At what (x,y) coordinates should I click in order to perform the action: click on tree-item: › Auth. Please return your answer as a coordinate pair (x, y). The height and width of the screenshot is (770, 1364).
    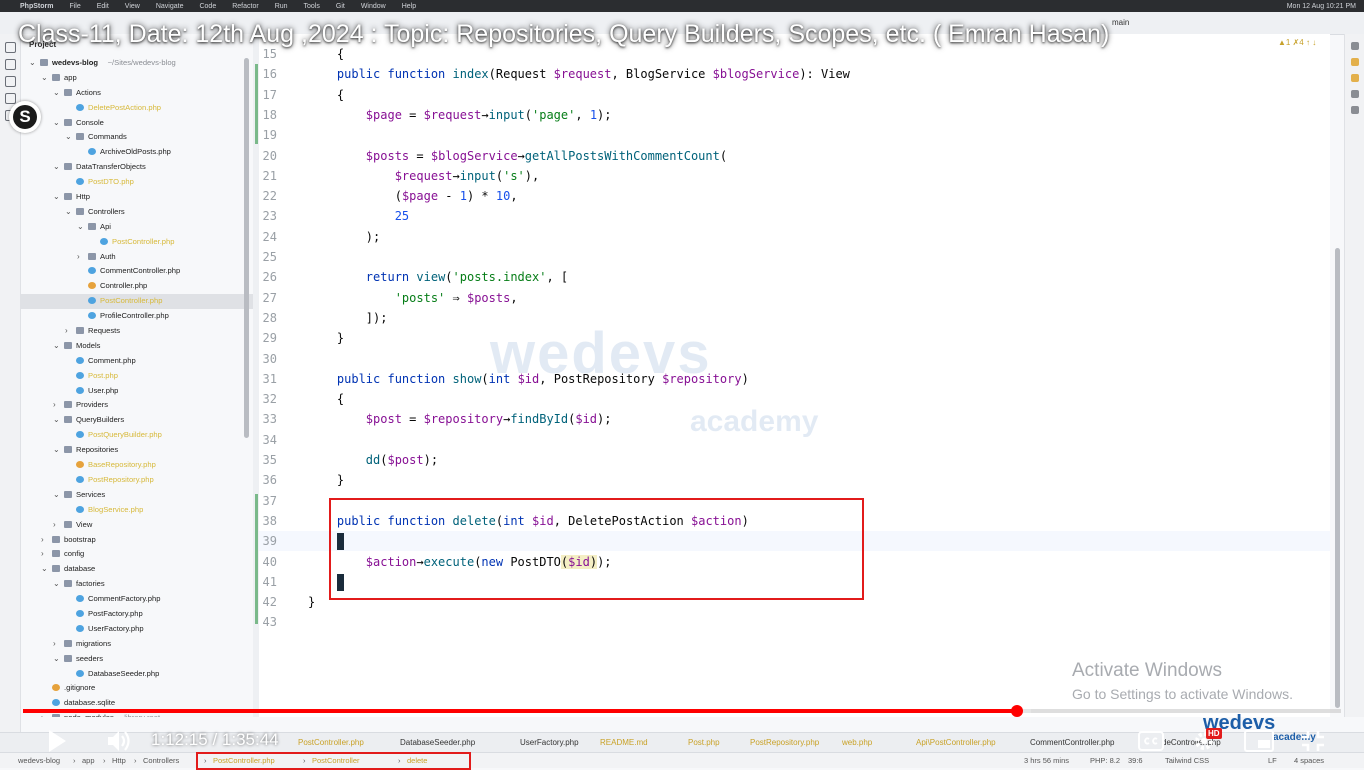
    Looking at the image, I should click on (137, 257).